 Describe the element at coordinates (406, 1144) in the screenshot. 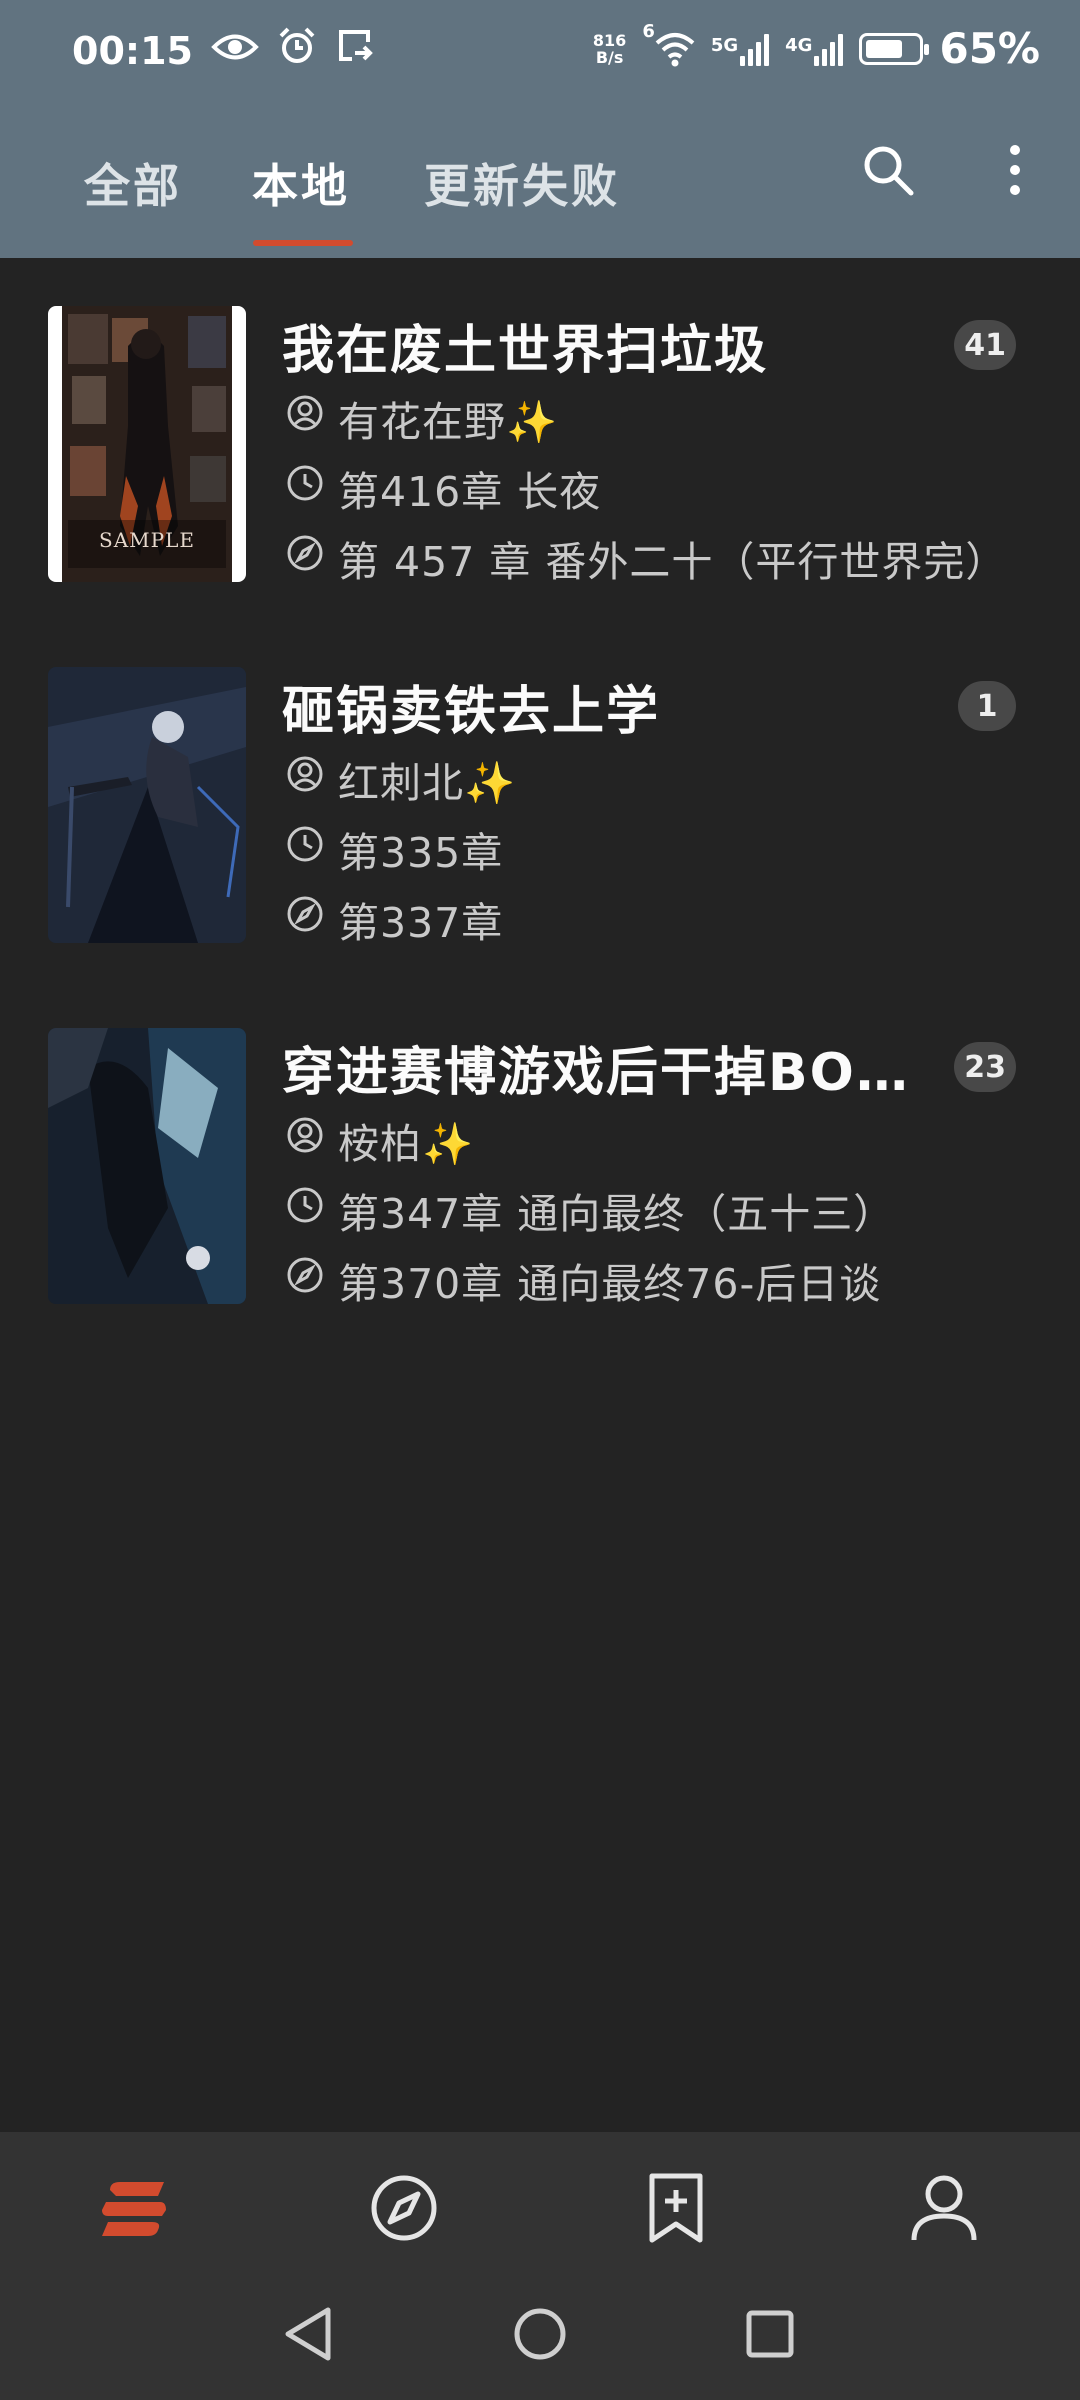

I see `book-author: 桉柏✨` at that location.